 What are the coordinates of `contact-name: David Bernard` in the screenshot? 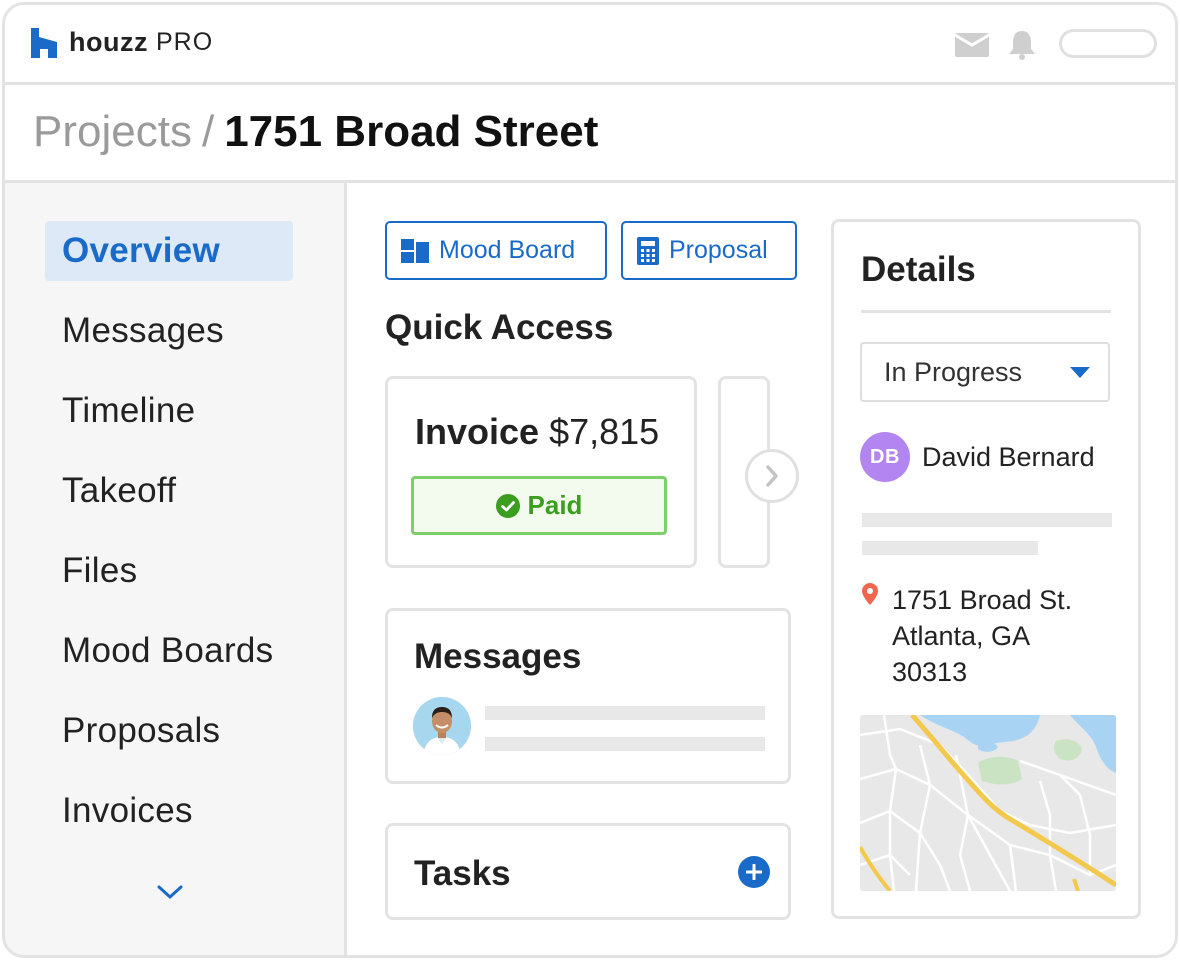 It's located at (1008, 457).